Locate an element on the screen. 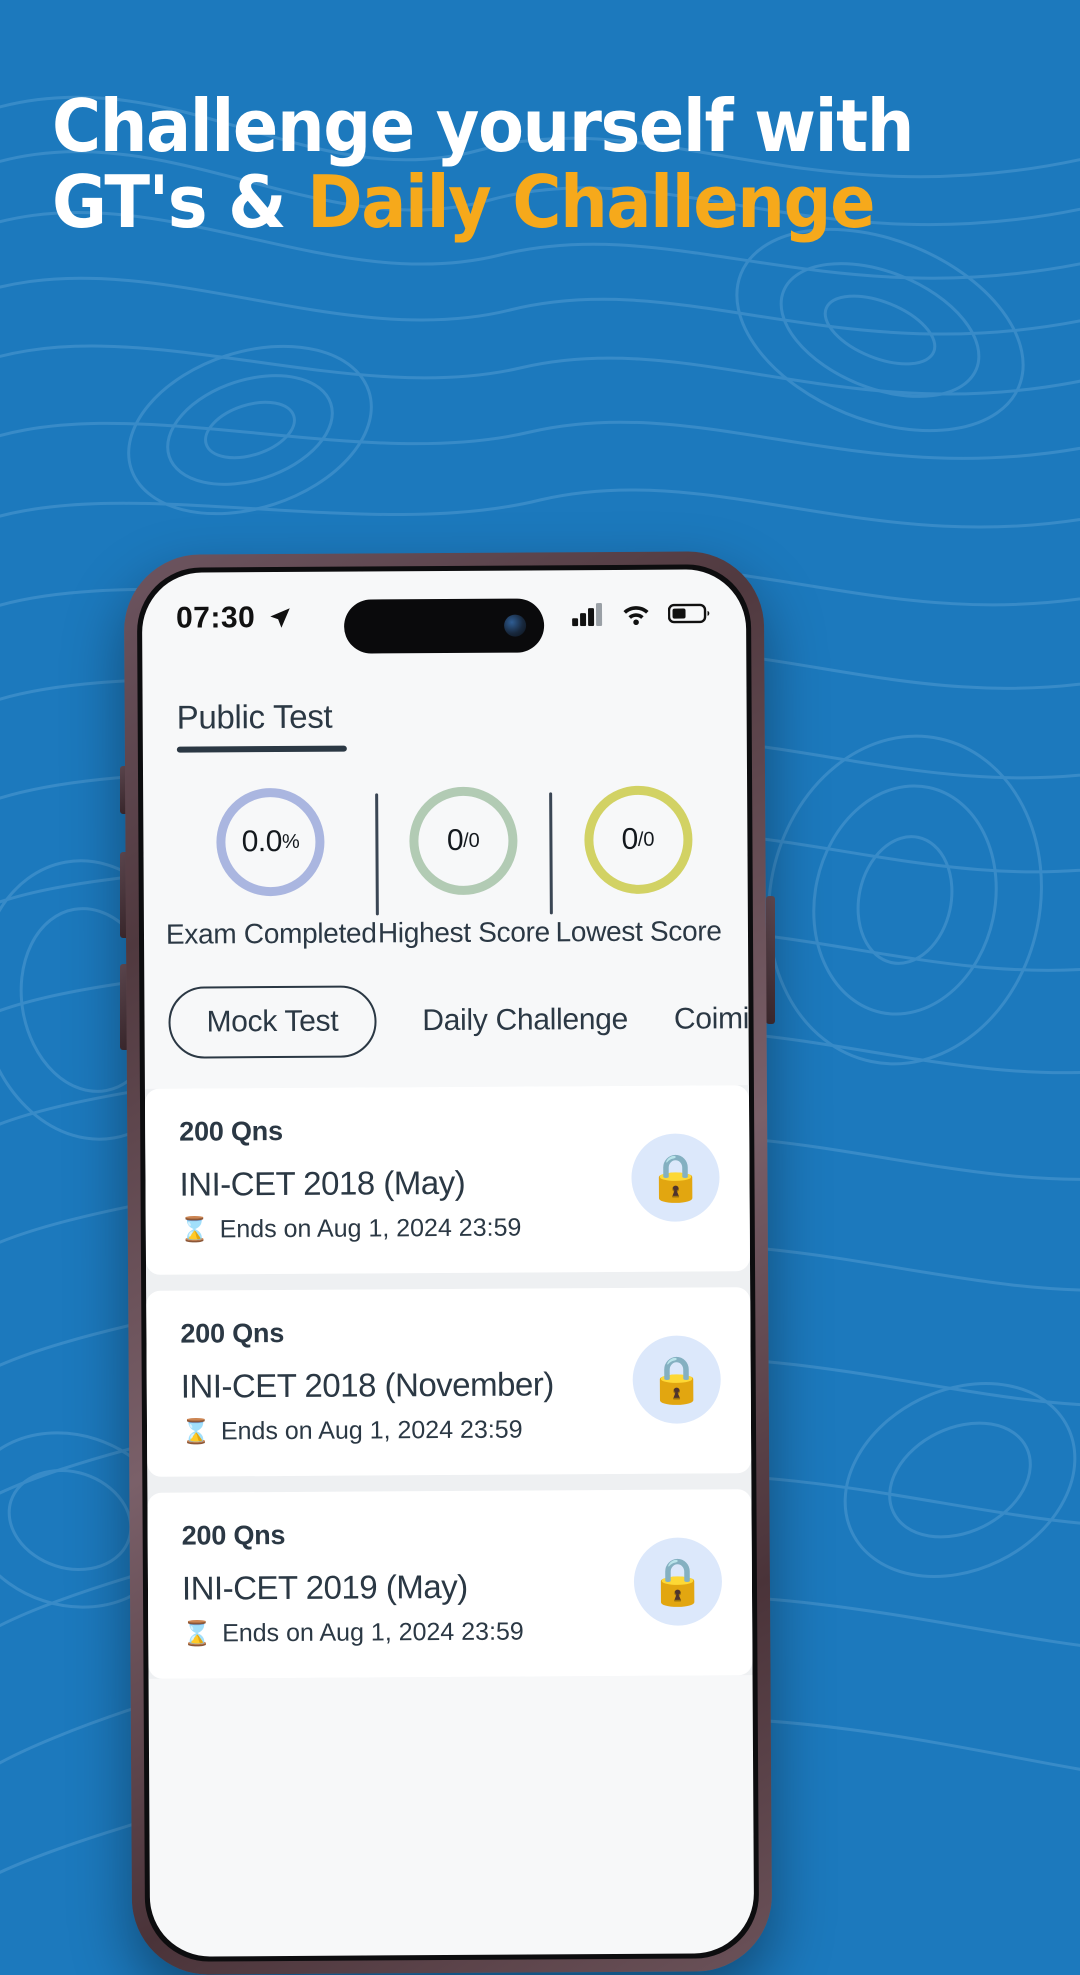  stat-exam-completed: 0.0 % Exam Completed is located at coordinates (271, 868).